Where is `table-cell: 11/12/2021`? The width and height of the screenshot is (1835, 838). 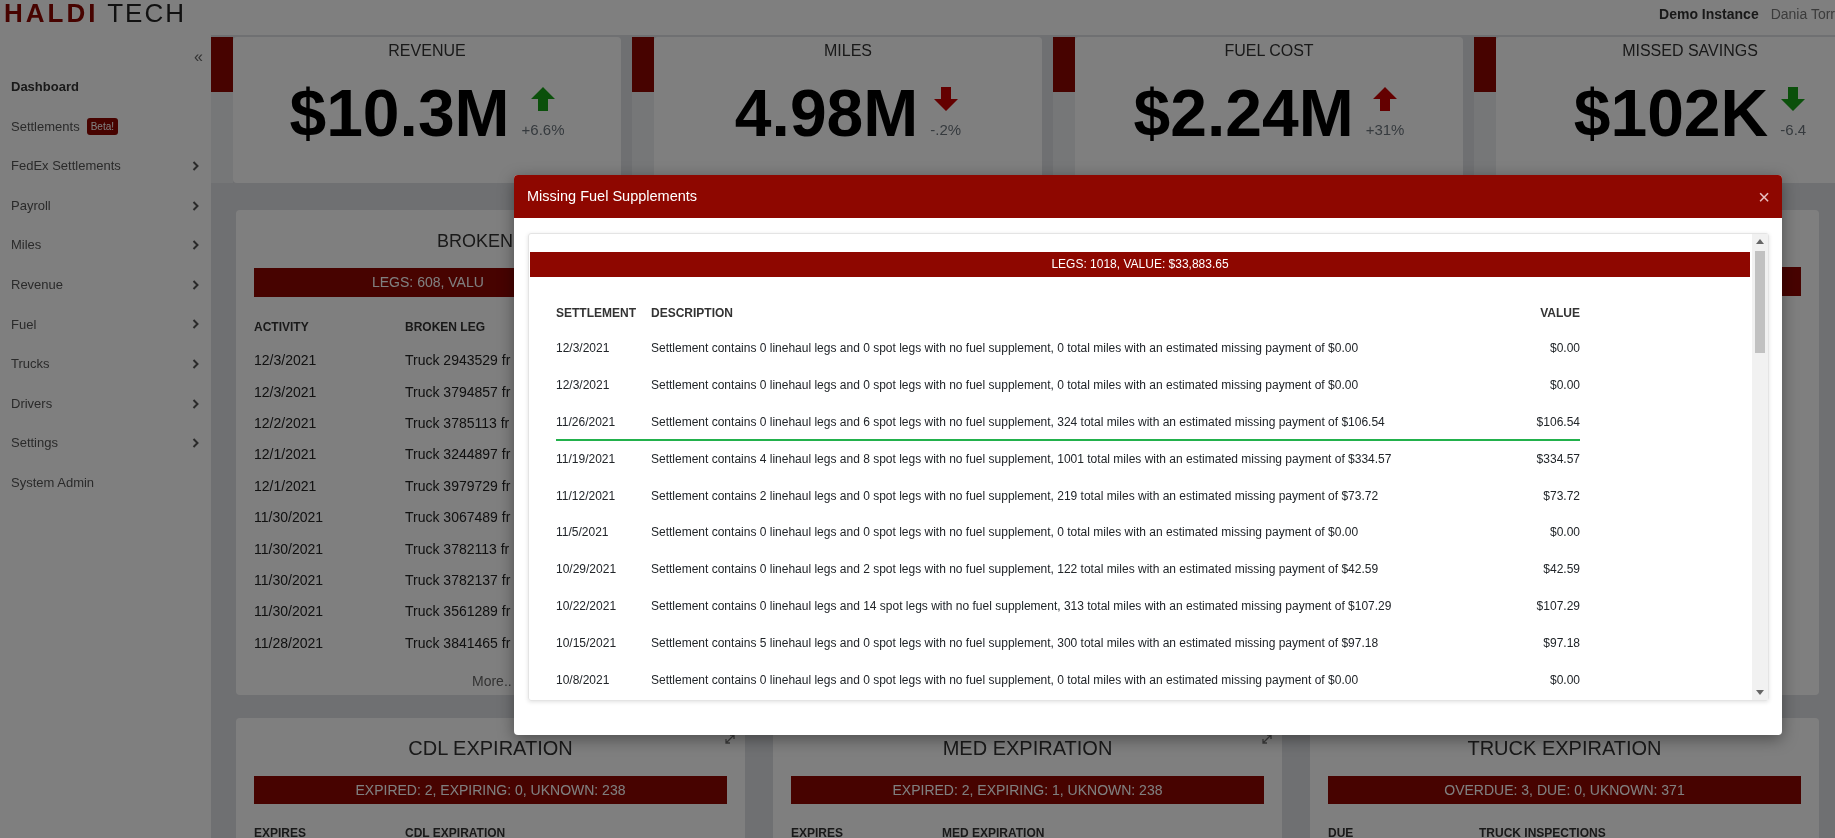 table-cell: 11/12/2021 is located at coordinates (586, 495).